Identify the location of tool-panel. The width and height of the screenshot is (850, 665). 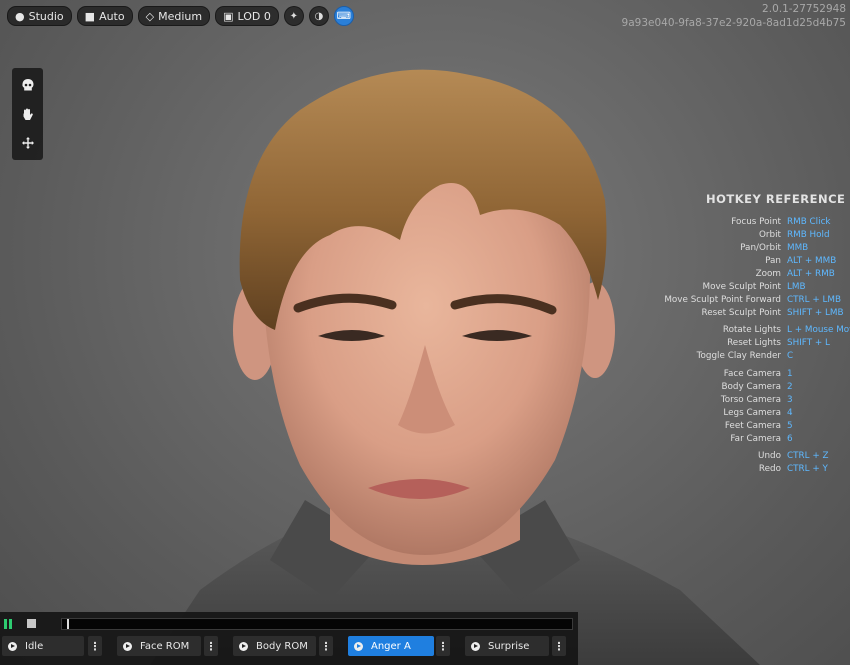
(27, 114).